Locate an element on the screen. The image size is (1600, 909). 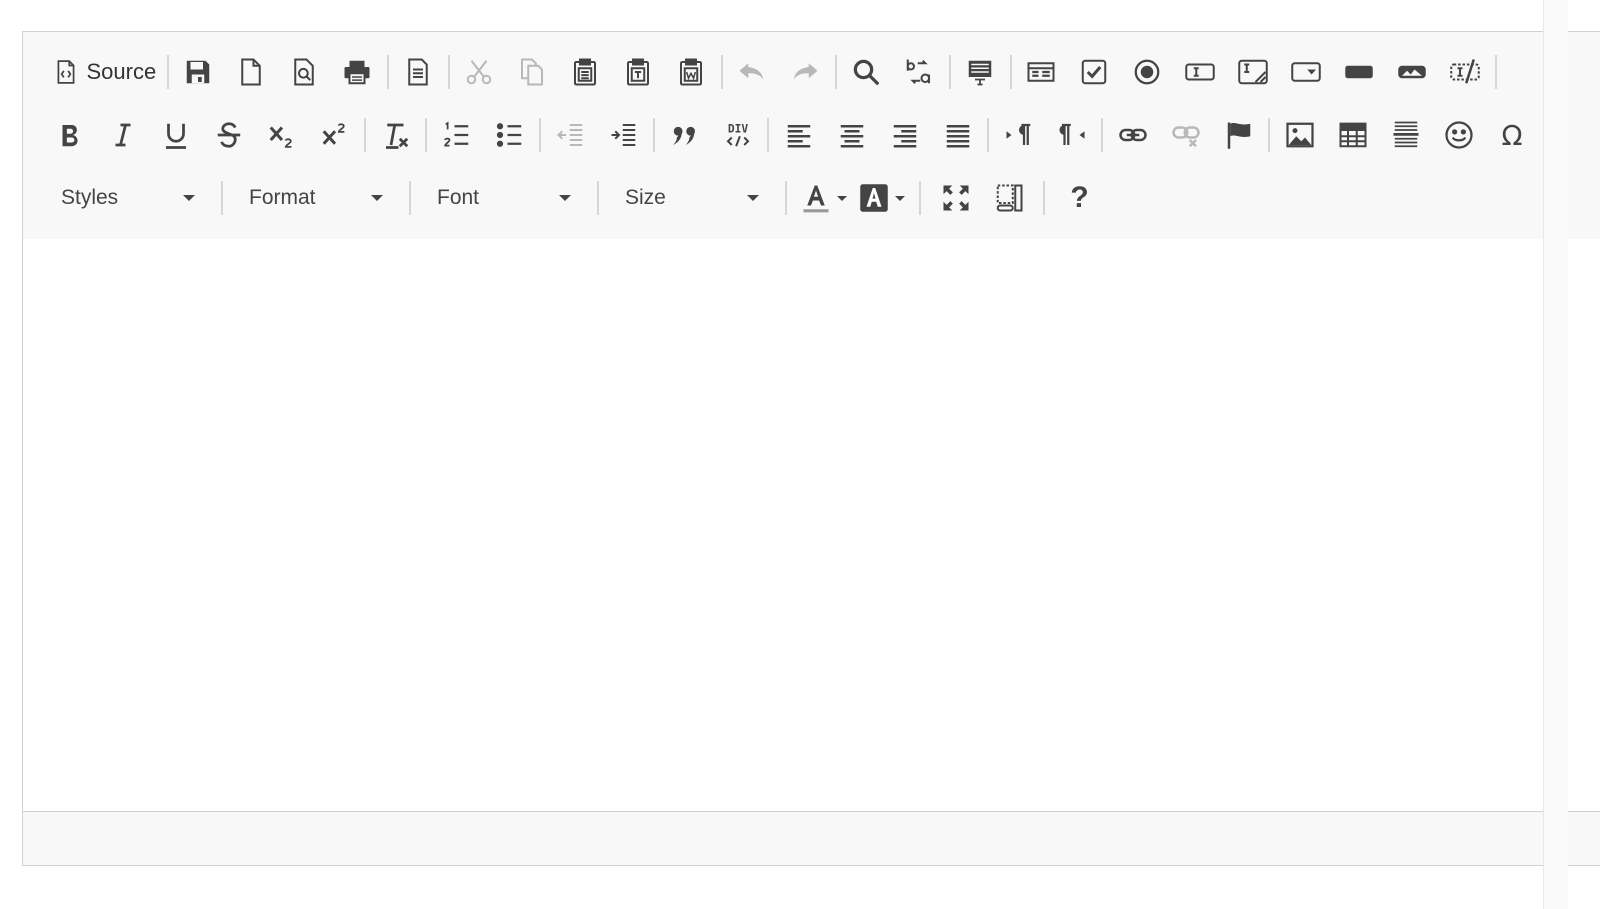
help-button: ? is located at coordinates (1080, 198).